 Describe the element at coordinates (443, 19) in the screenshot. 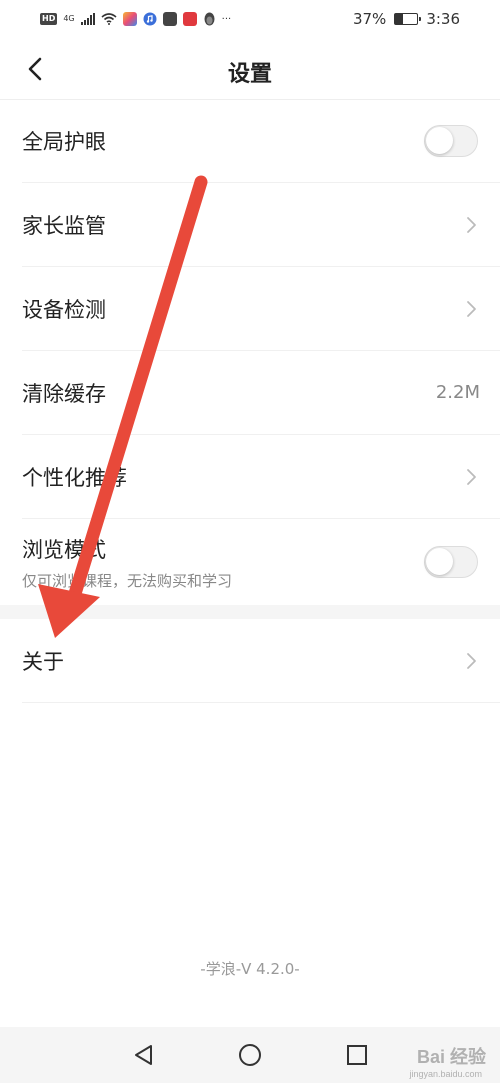

I see `clock: 3:36` at that location.